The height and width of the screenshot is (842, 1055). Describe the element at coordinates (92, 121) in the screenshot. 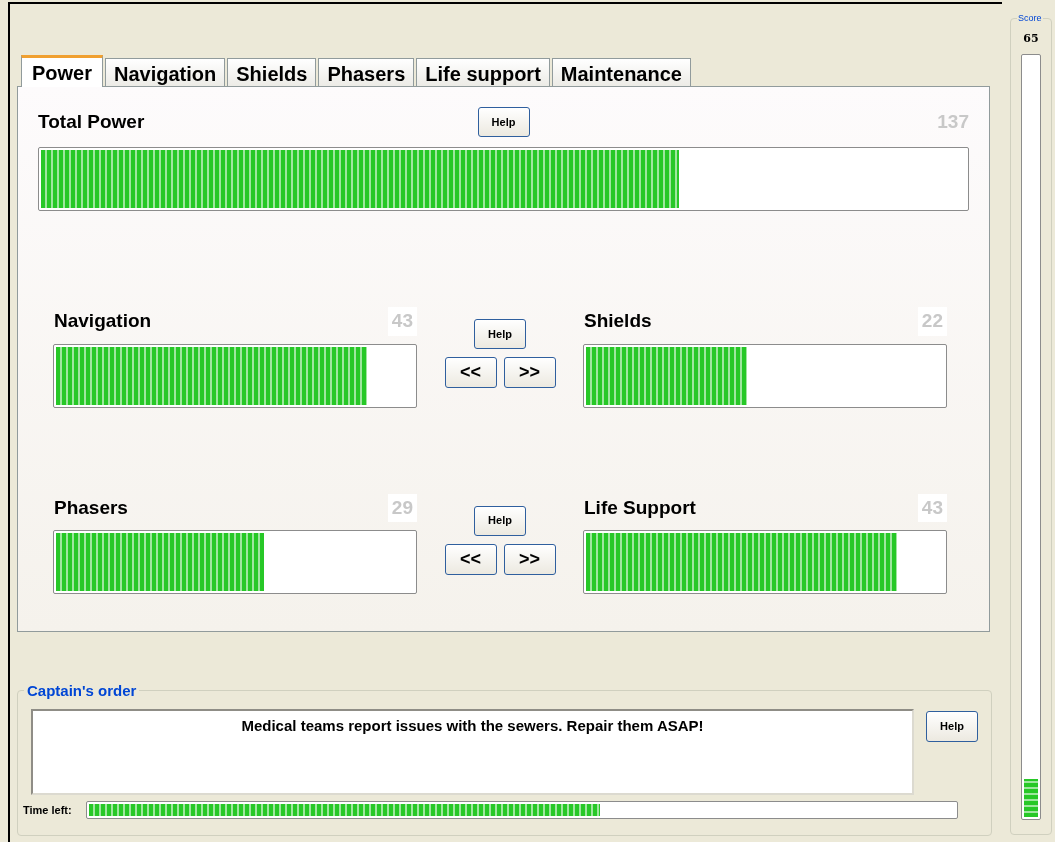

I see `total-power-title: Total Power` at that location.